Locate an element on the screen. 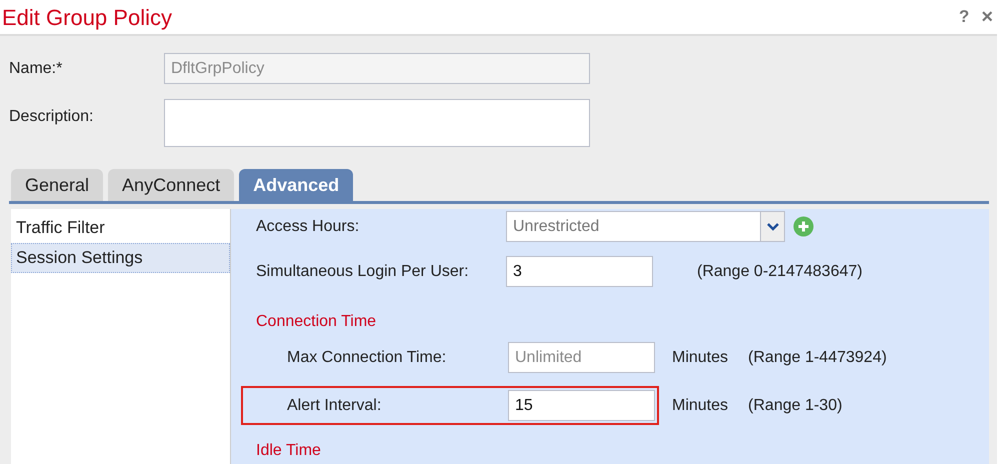 The height and width of the screenshot is (464, 999). description-field is located at coordinates (377, 123).